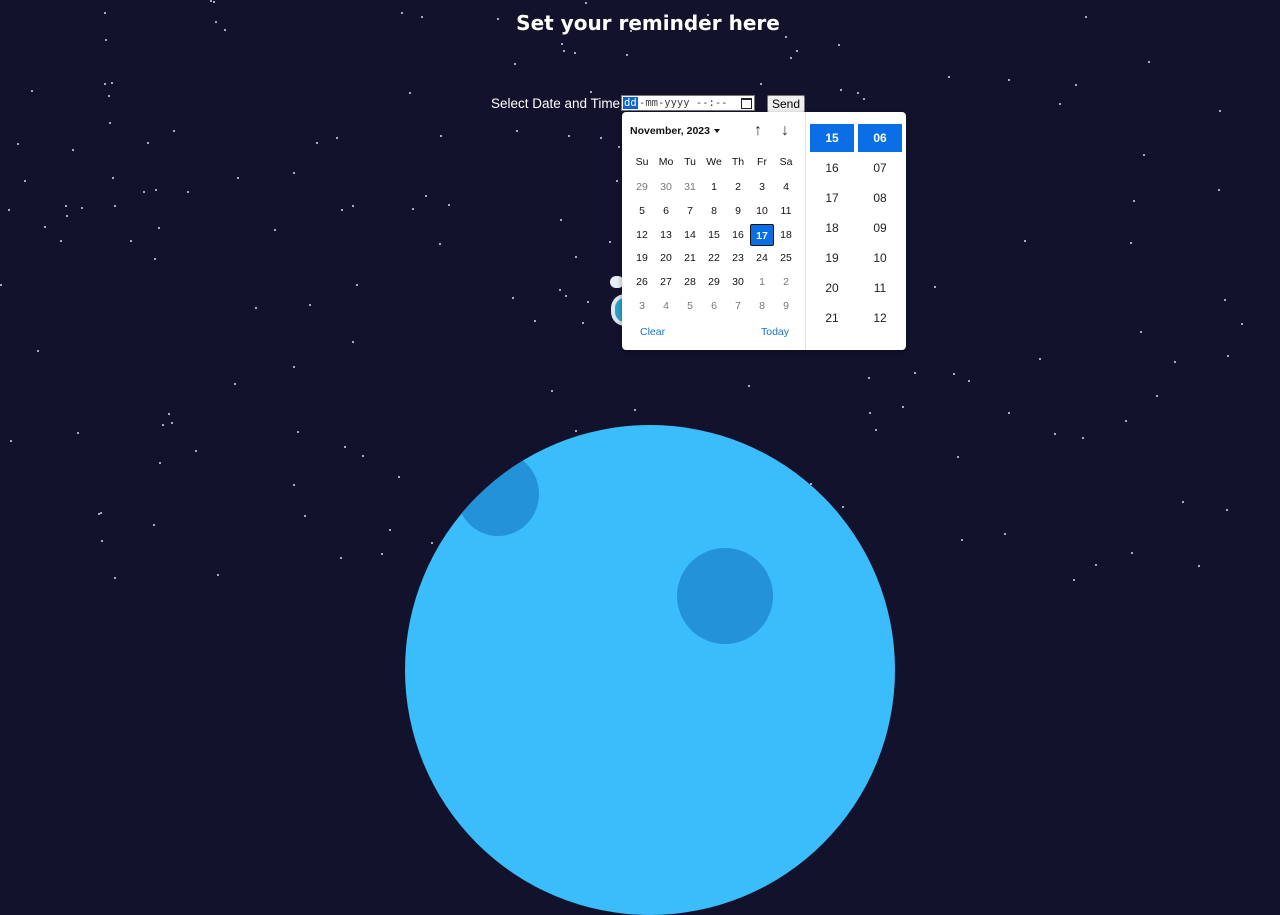 This screenshot has height=915, width=1280. Describe the element at coordinates (738, 162) in the screenshot. I see `weekday-label: Th` at that location.